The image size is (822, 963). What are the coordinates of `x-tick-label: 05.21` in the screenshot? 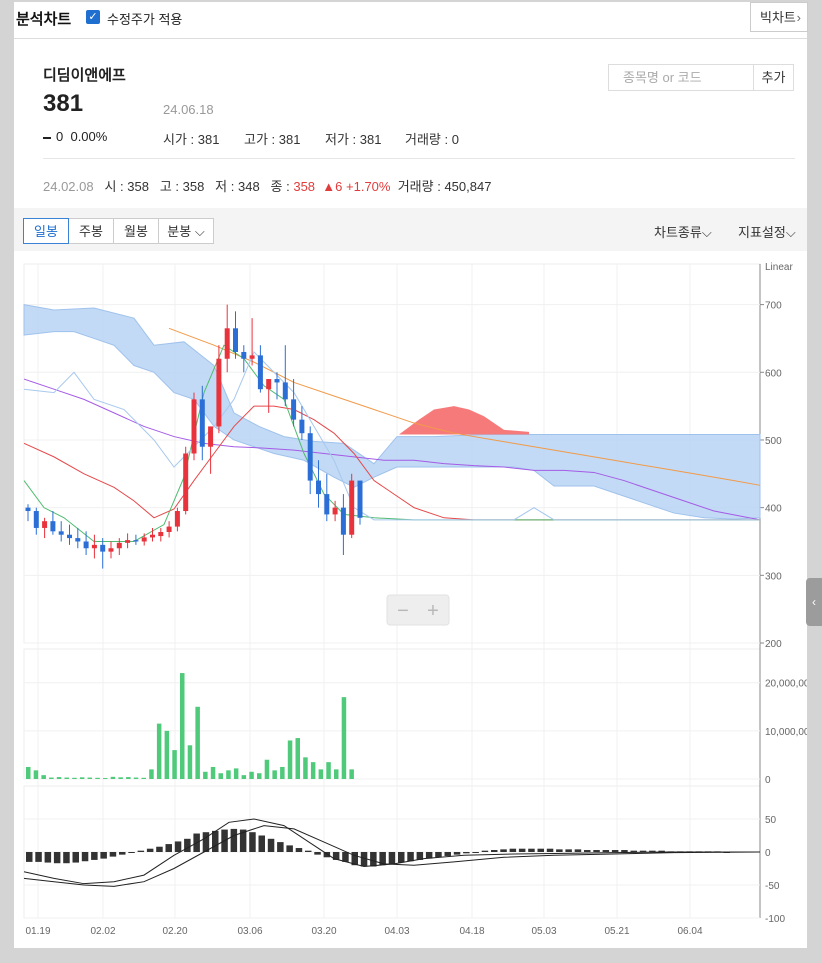 It's located at (616, 931).